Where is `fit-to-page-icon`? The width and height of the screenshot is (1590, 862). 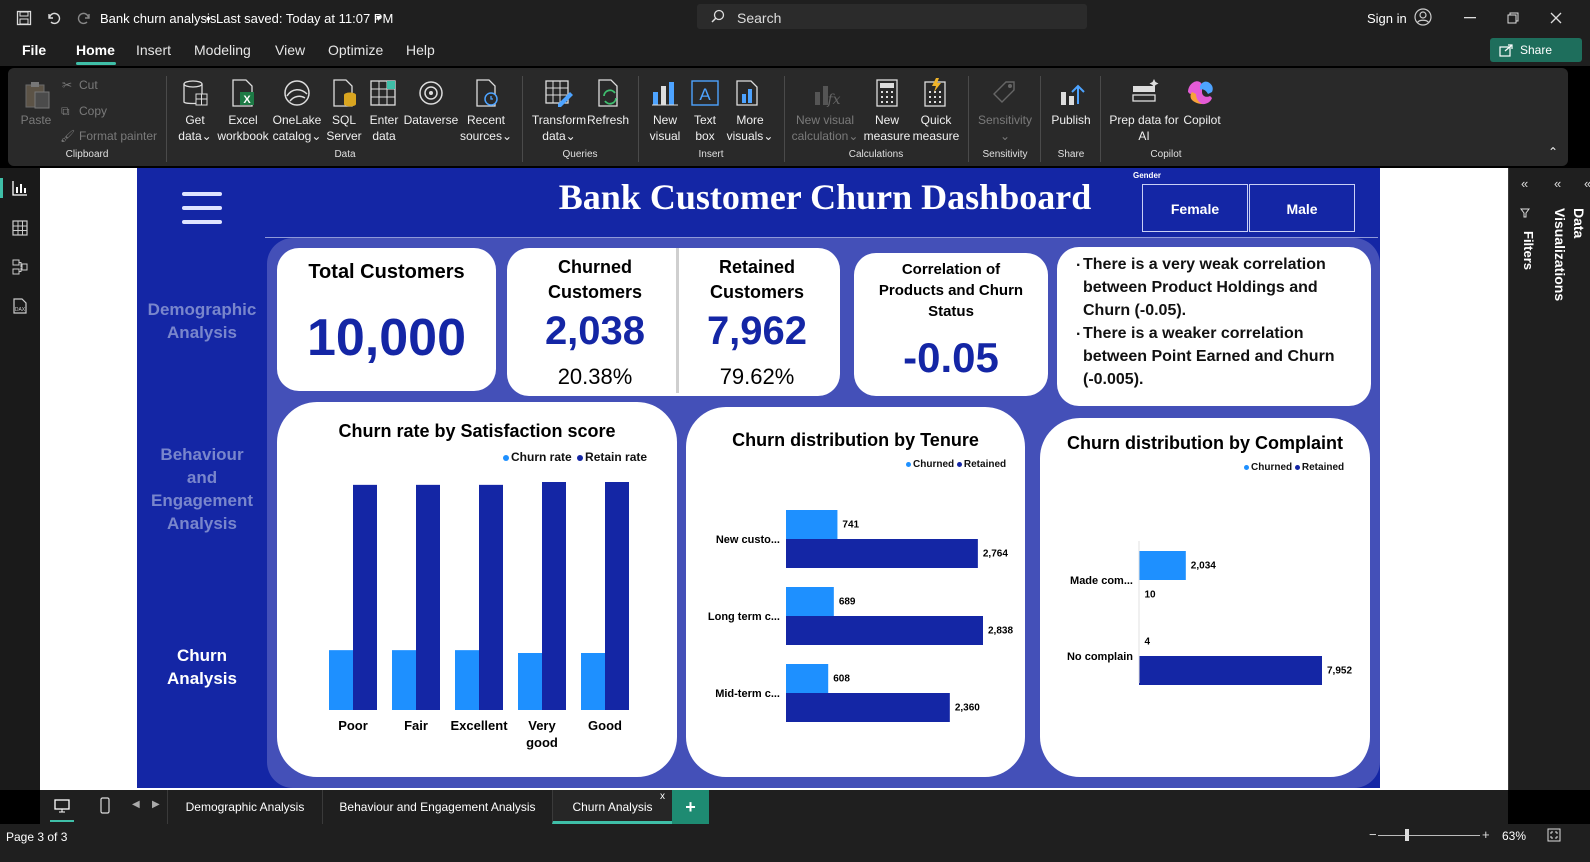
fit-to-page-icon is located at coordinates (1554, 835).